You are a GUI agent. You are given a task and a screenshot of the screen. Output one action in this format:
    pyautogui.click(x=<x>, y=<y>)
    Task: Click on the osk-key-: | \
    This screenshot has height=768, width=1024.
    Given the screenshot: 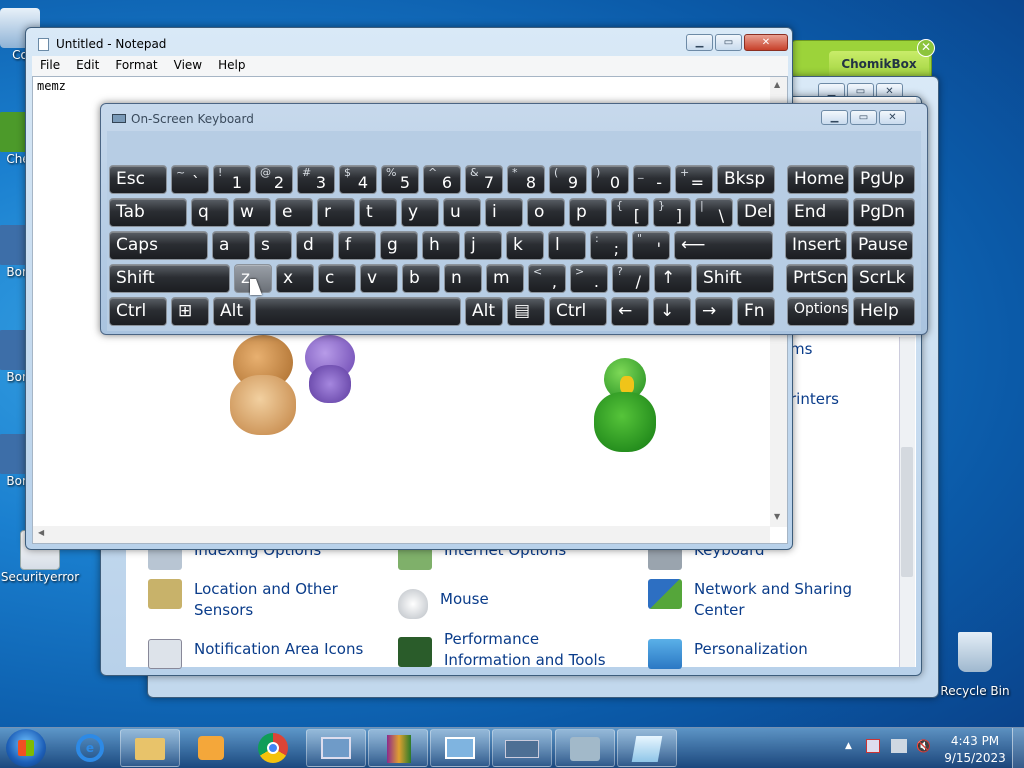 What is the action you would take?
    pyautogui.click(x=714, y=212)
    